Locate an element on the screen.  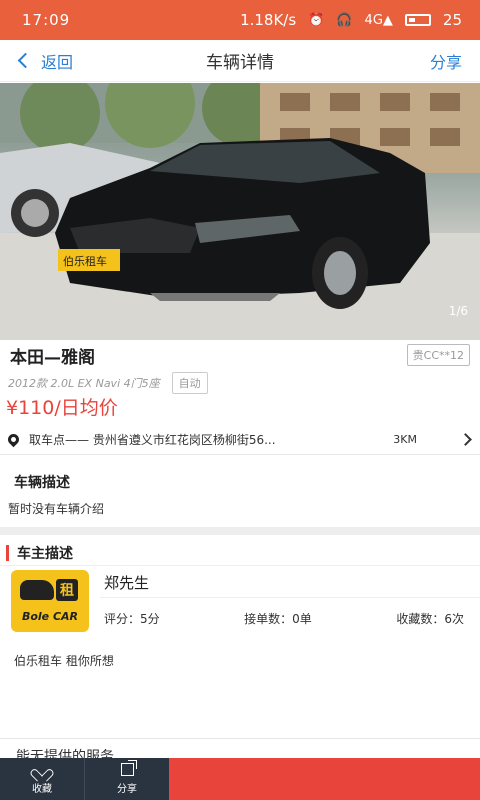
plate-badge: 贵CC**12 is located at coordinates (438, 355).